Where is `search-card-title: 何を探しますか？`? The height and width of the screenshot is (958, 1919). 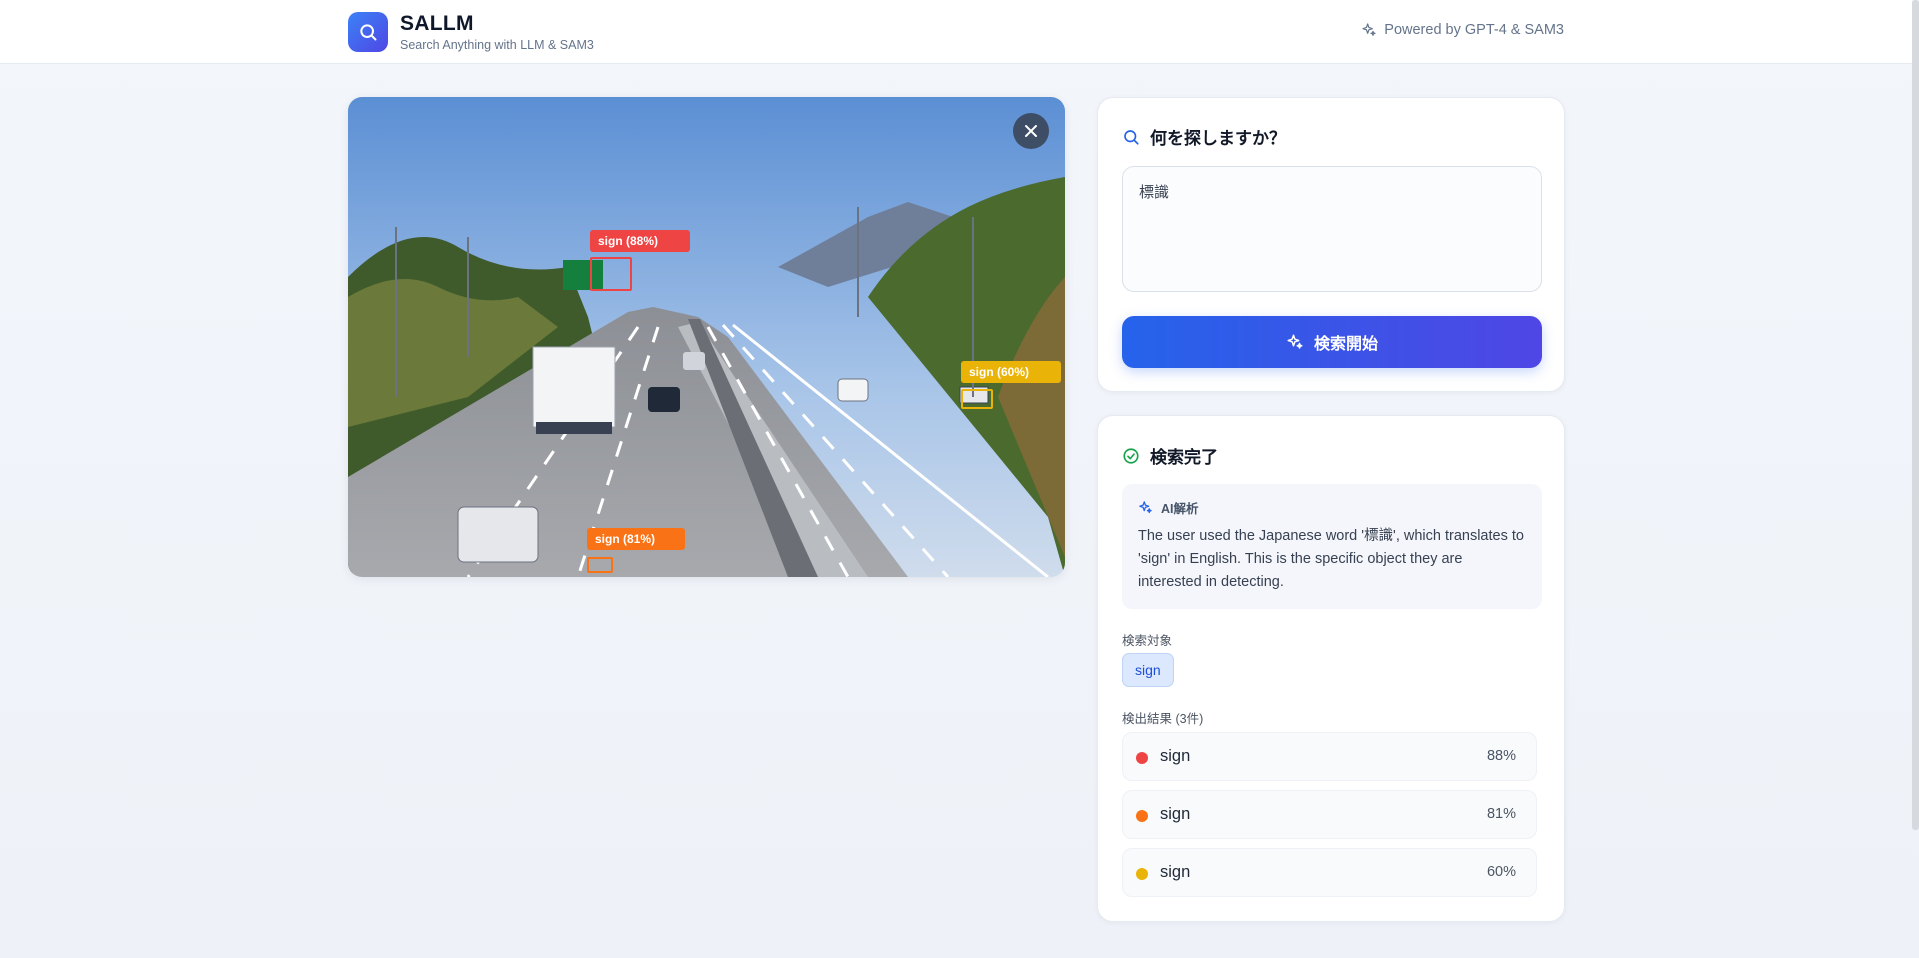
search-card-title: 何を探しますか？ is located at coordinates (1204, 136).